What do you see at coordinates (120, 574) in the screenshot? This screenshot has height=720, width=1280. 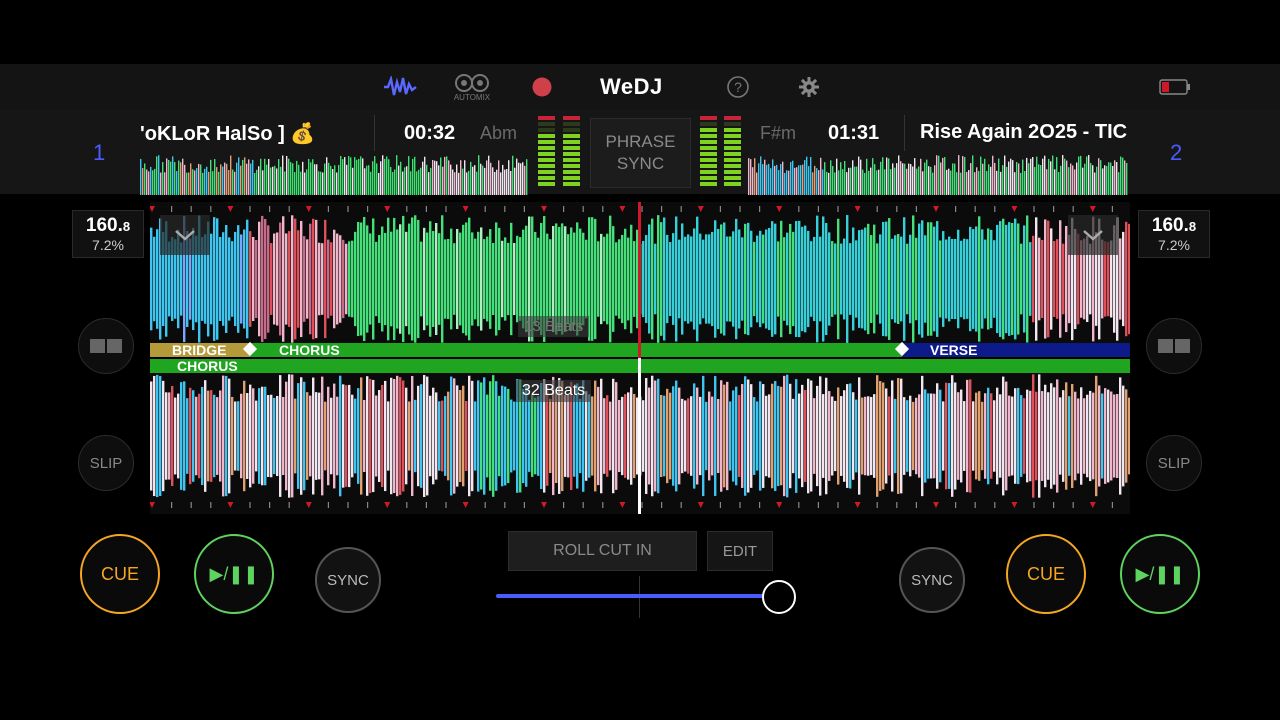 I see `deck-1-cue-button: CUE` at bounding box center [120, 574].